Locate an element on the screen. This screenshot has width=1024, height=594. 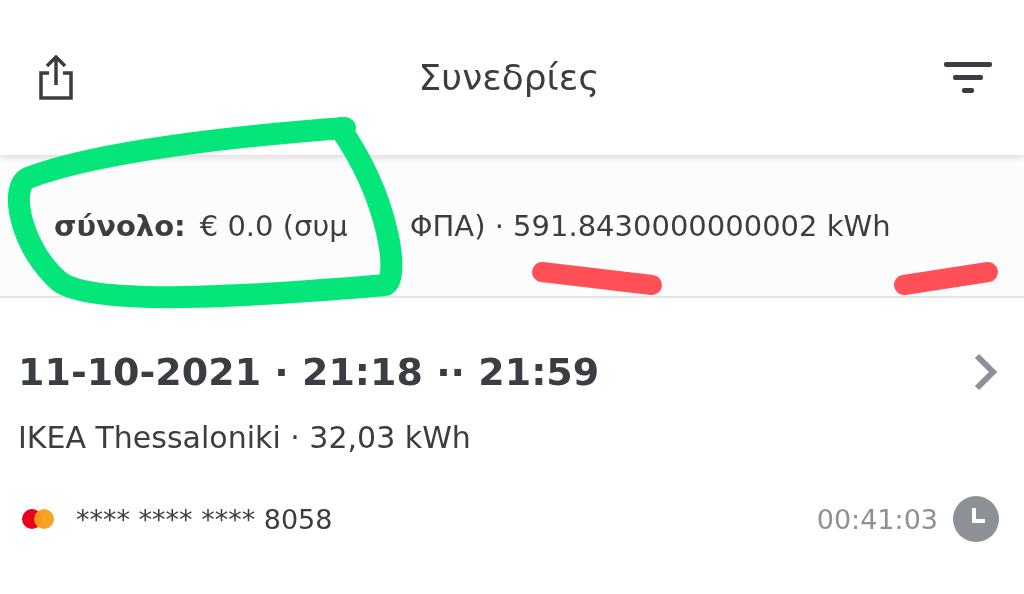
chevron-right-icon is located at coordinates (986, 372).